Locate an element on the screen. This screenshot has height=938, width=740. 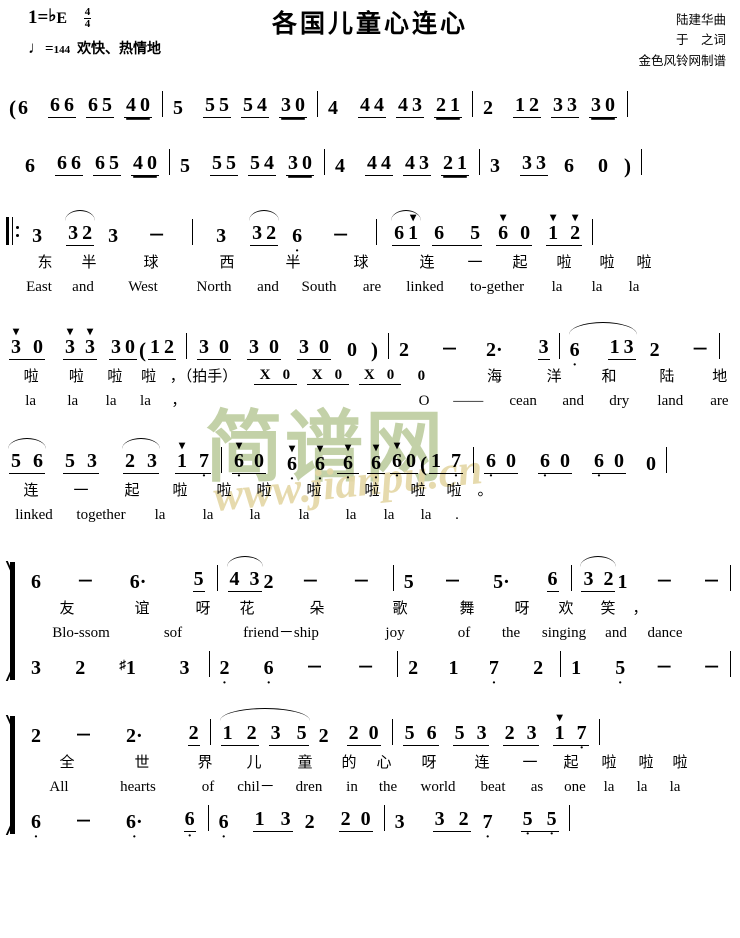
note: 6 ▾ is located at coordinates (503, 227).